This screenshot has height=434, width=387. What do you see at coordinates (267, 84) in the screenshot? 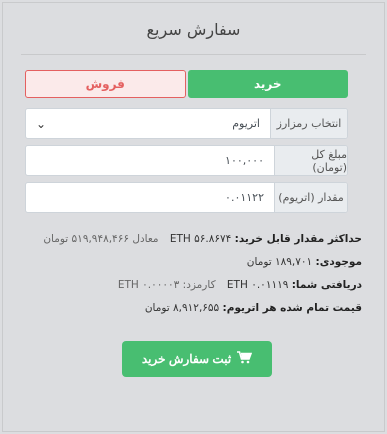
I see `tab-buy: خرید` at bounding box center [267, 84].